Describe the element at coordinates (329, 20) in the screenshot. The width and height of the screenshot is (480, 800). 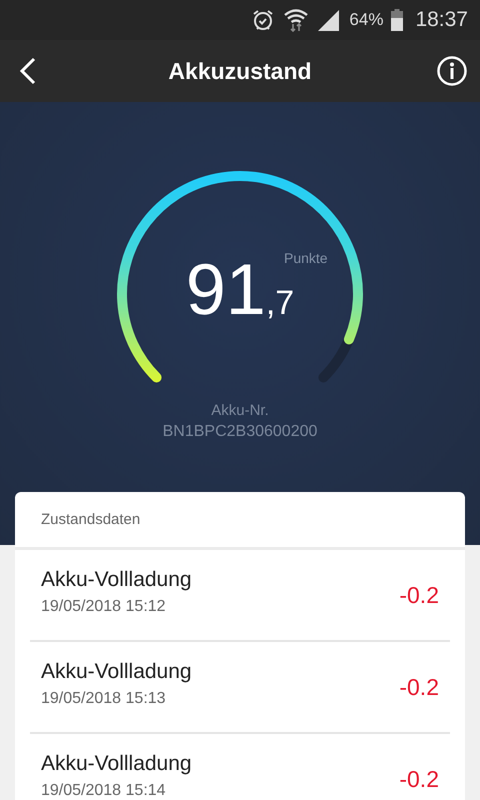
I see `signal-icon` at that location.